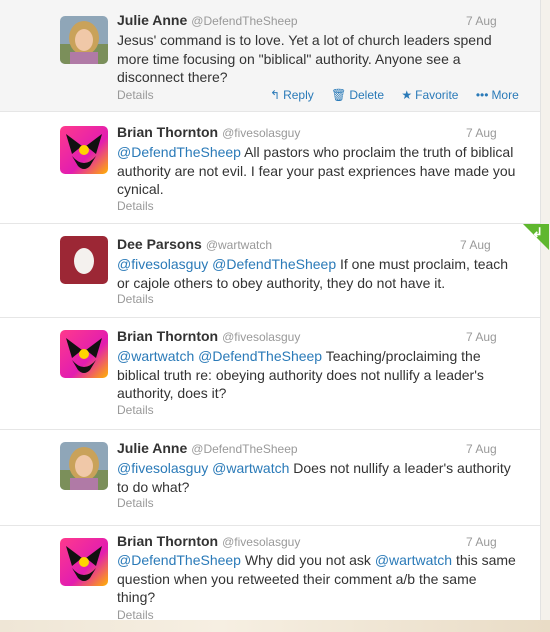 This screenshot has width=550, height=632. What do you see at coordinates (545, 310) in the screenshot?
I see `page-background` at bounding box center [545, 310].